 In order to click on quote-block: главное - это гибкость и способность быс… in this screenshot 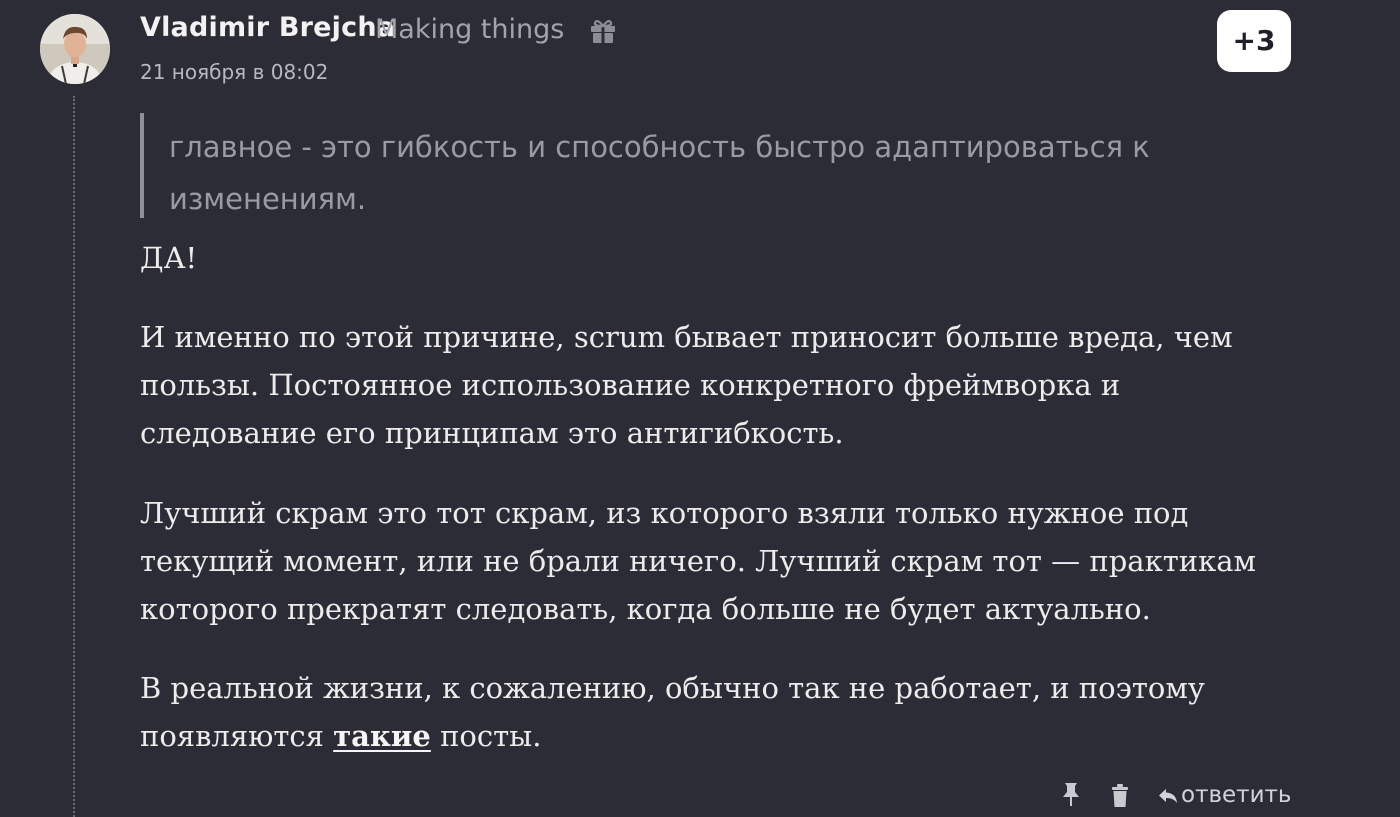, I will do `click(680, 165)`.